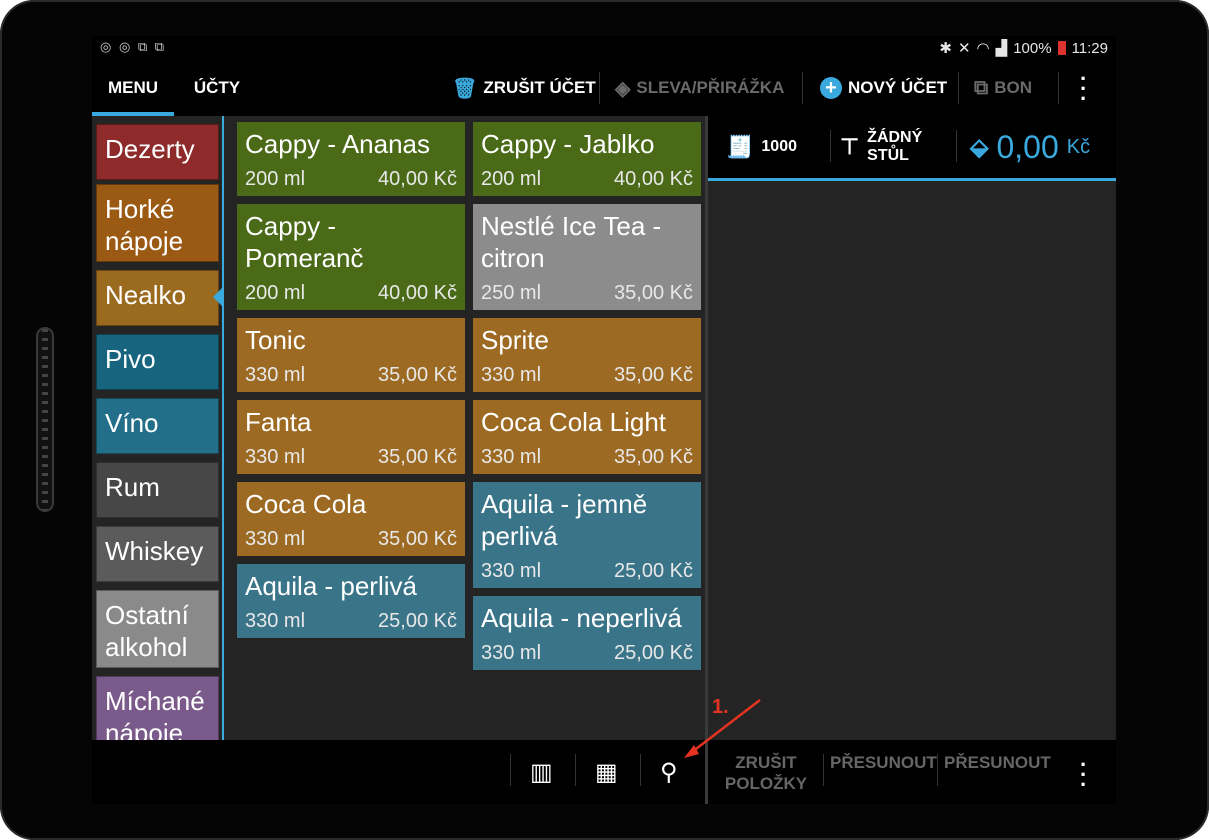 The image size is (1209, 840). I want to click on annotation-arrow, so click(722, 728).